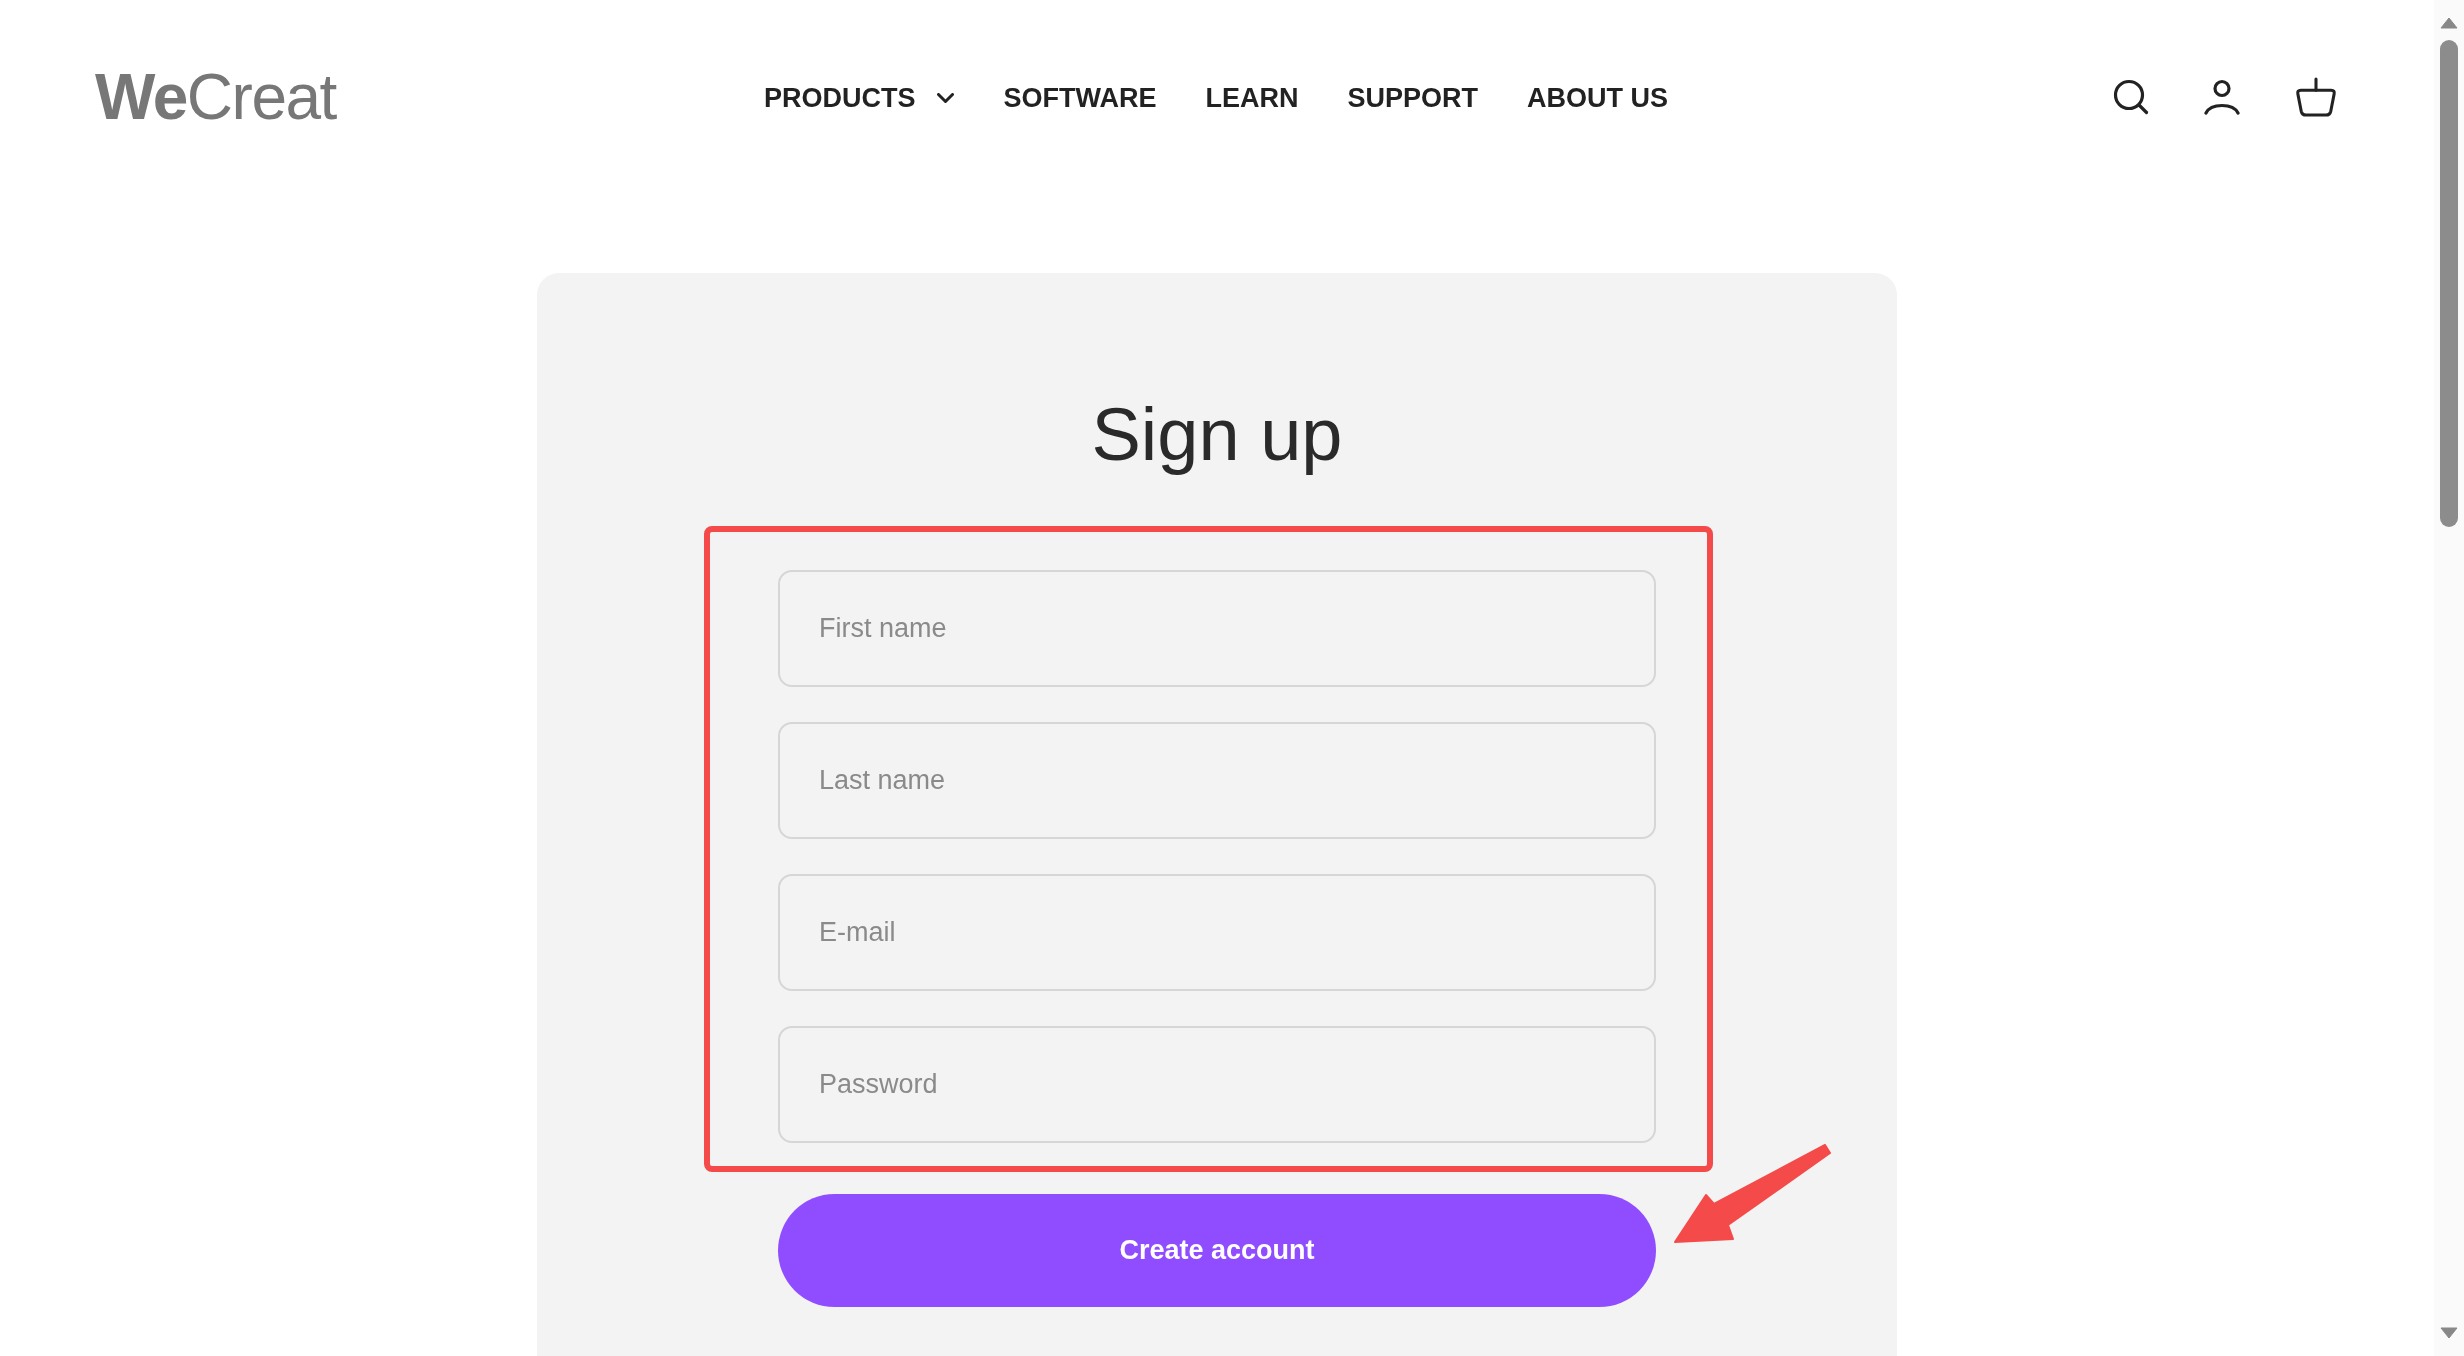 Image resolution: width=2464 pixels, height=1356 pixels. I want to click on nav-link: SUPPORT, so click(1412, 98).